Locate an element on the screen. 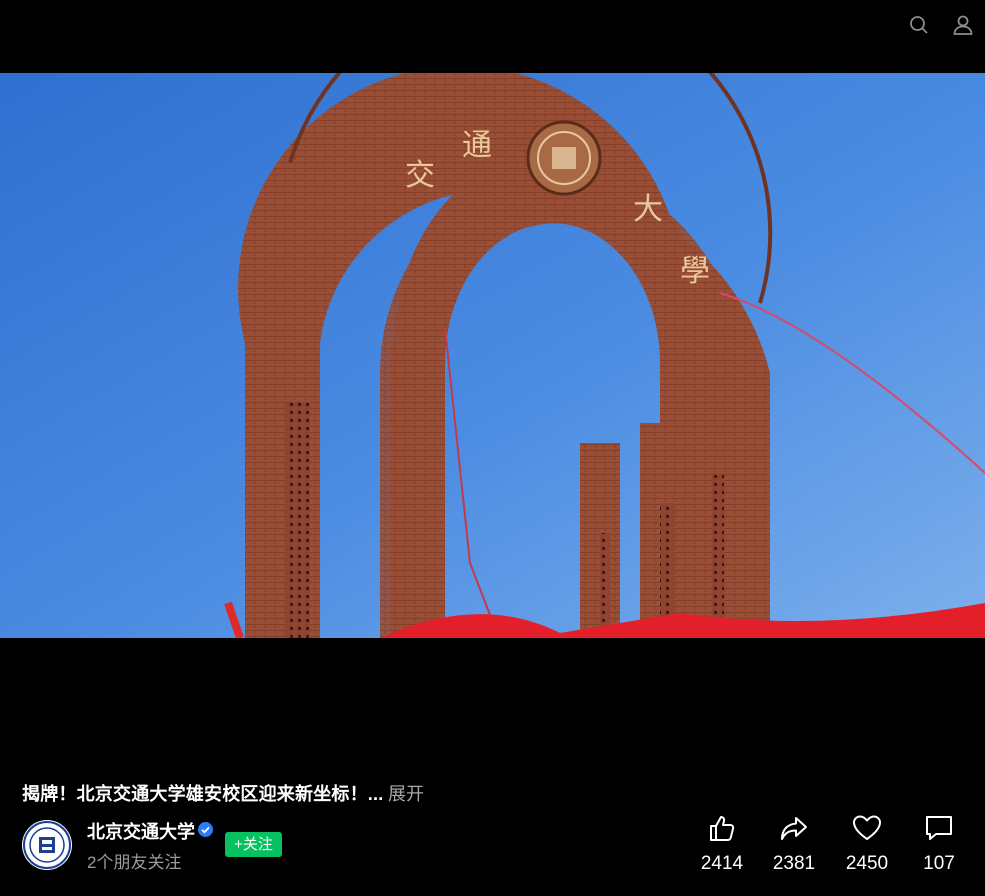 This screenshot has height=896, width=985. comment-count: 107 is located at coordinates (939, 863).